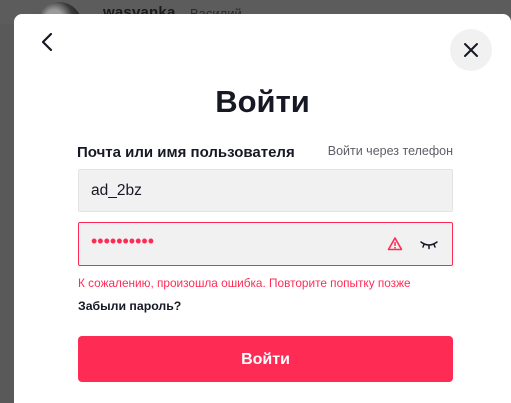 Image resolution: width=511 pixels, height=403 pixels. What do you see at coordinates (262, 101) in the screenshot?
I see `page-title: Войти` at bounding box center [262, 101].